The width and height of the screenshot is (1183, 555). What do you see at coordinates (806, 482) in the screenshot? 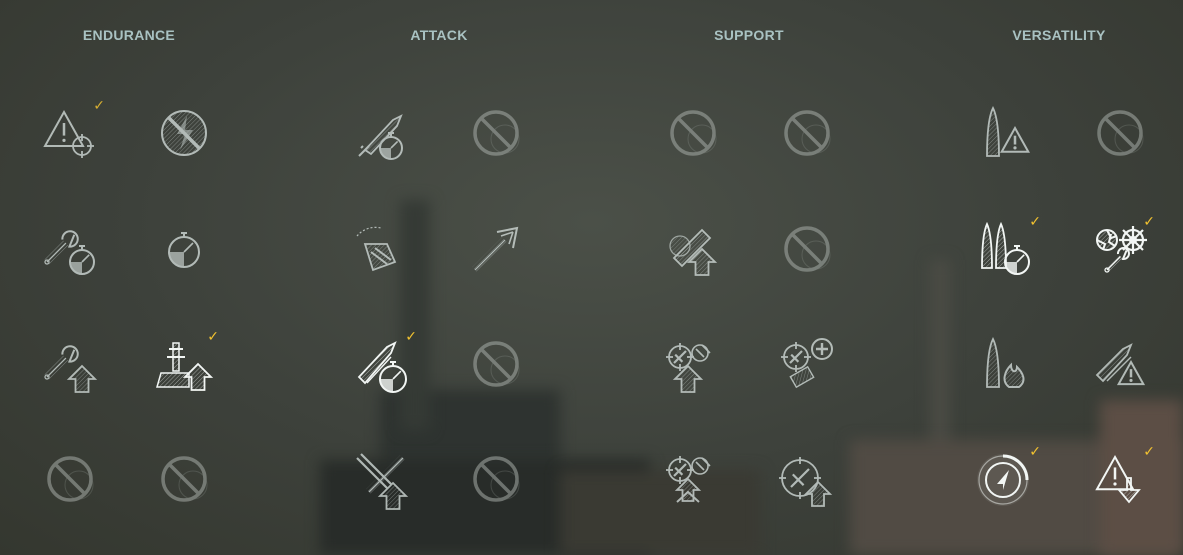
I see `aa-crosshair-up-icon` at bounding box center [806, 482].